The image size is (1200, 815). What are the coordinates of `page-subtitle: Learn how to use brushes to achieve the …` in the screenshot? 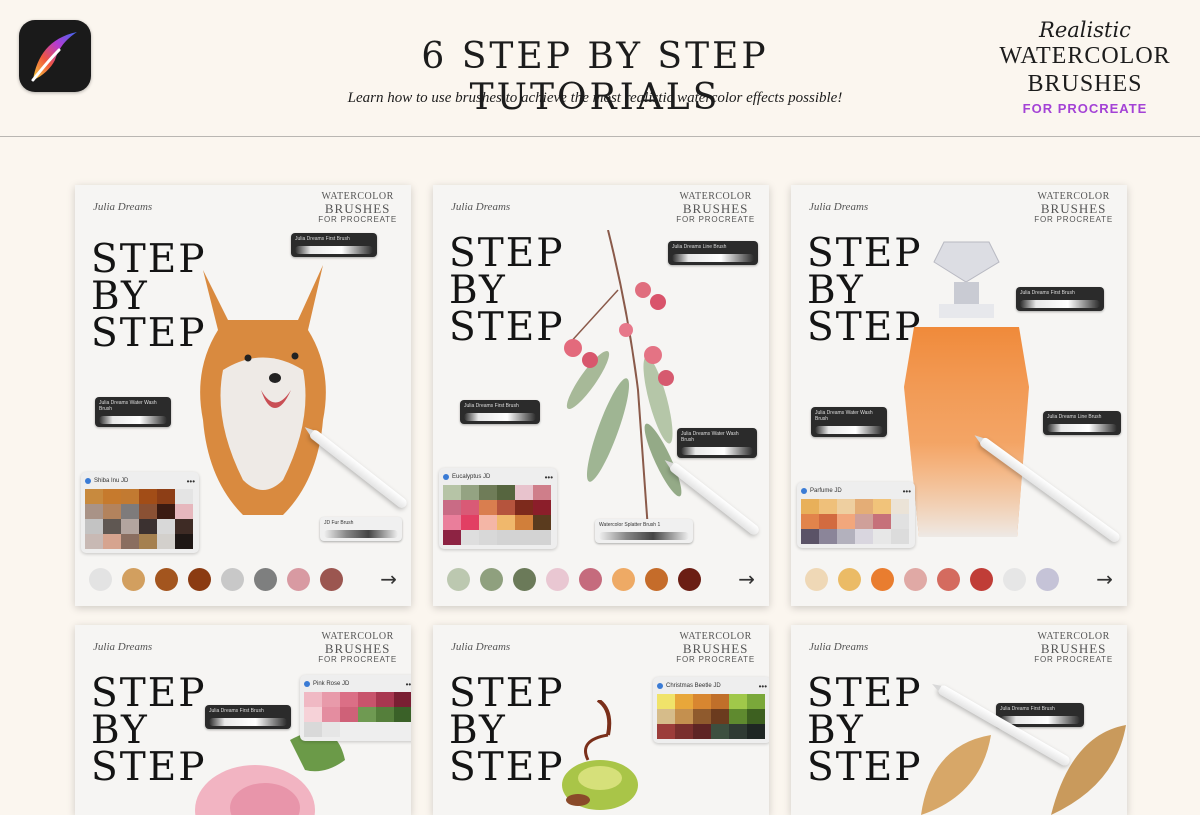 It's located at (595, 98).